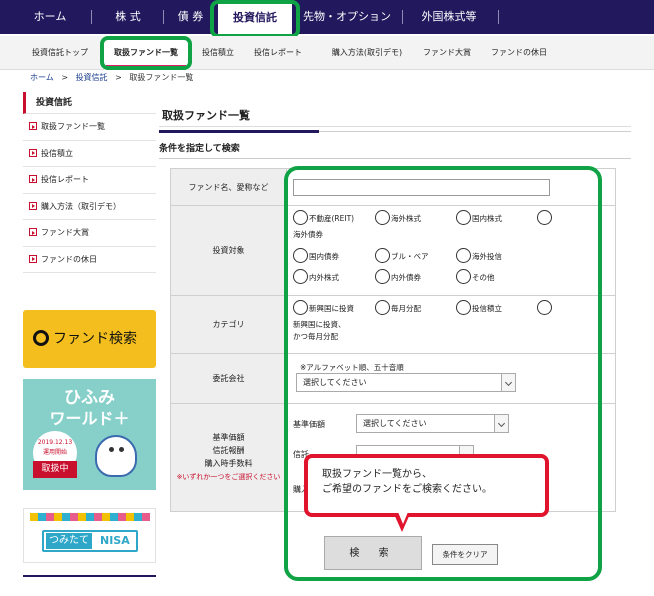 Image resolution: width=654 pixels, height=596 pixels. Describe the element at coordinates (199, 149) in the screenshot. I see `section-title: 条件を指定して検索` at that location.